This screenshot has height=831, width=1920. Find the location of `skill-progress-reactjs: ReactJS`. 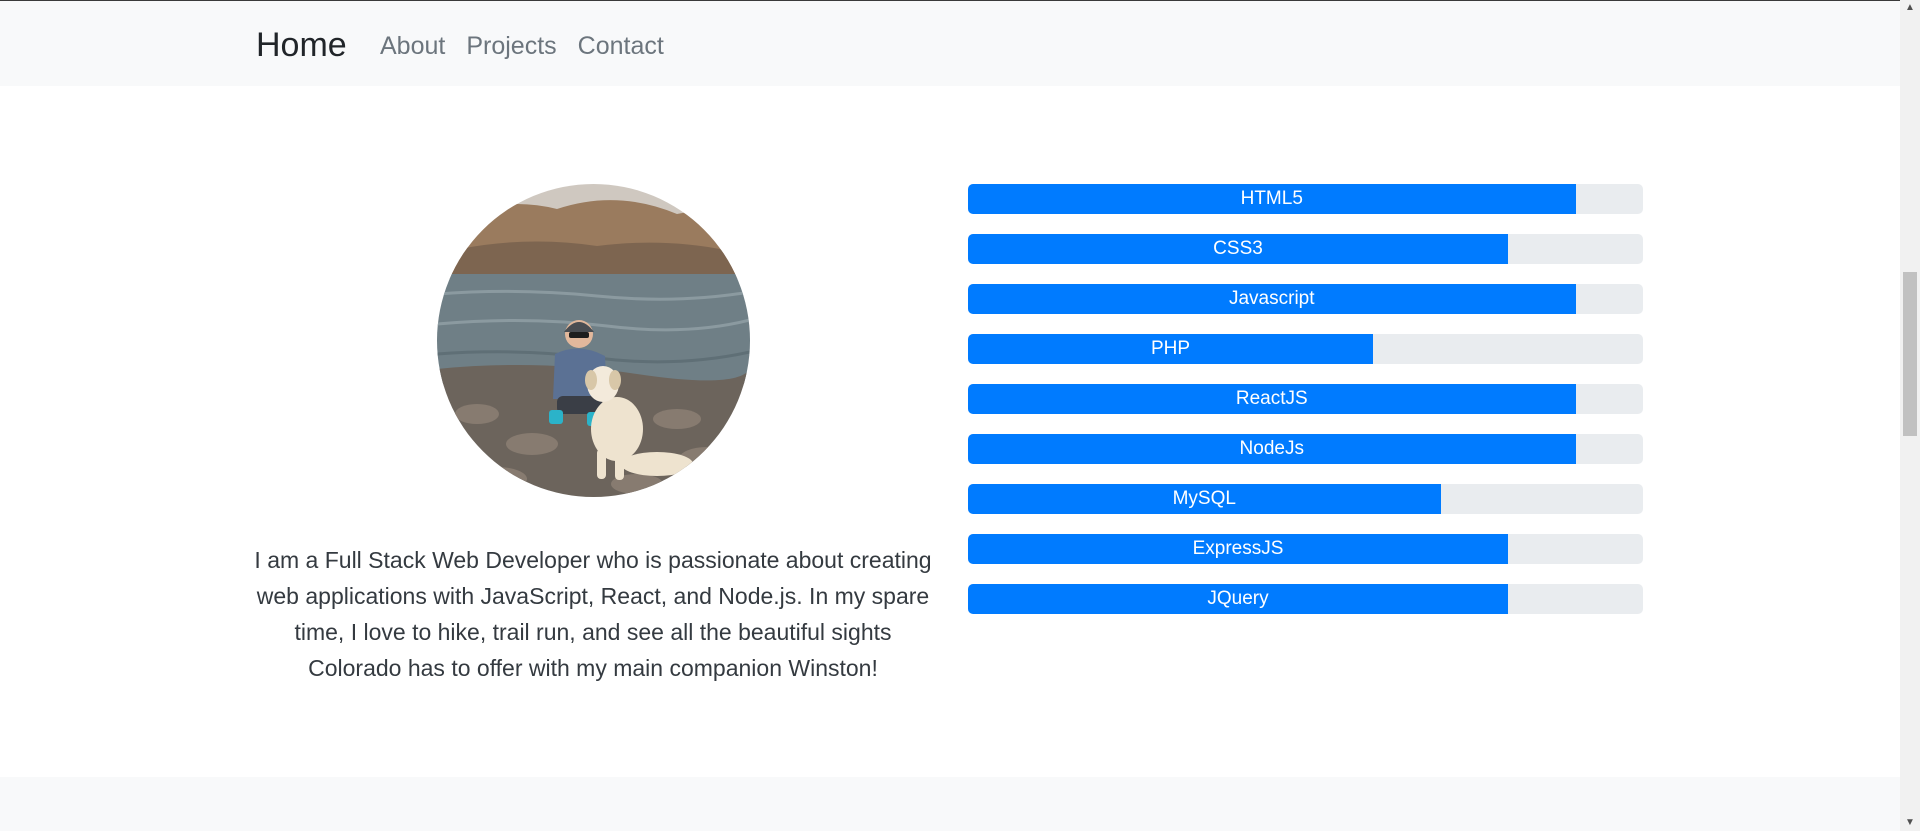

skill-progress-reactjs: ReactJS is located at coordinates (1305, 399).